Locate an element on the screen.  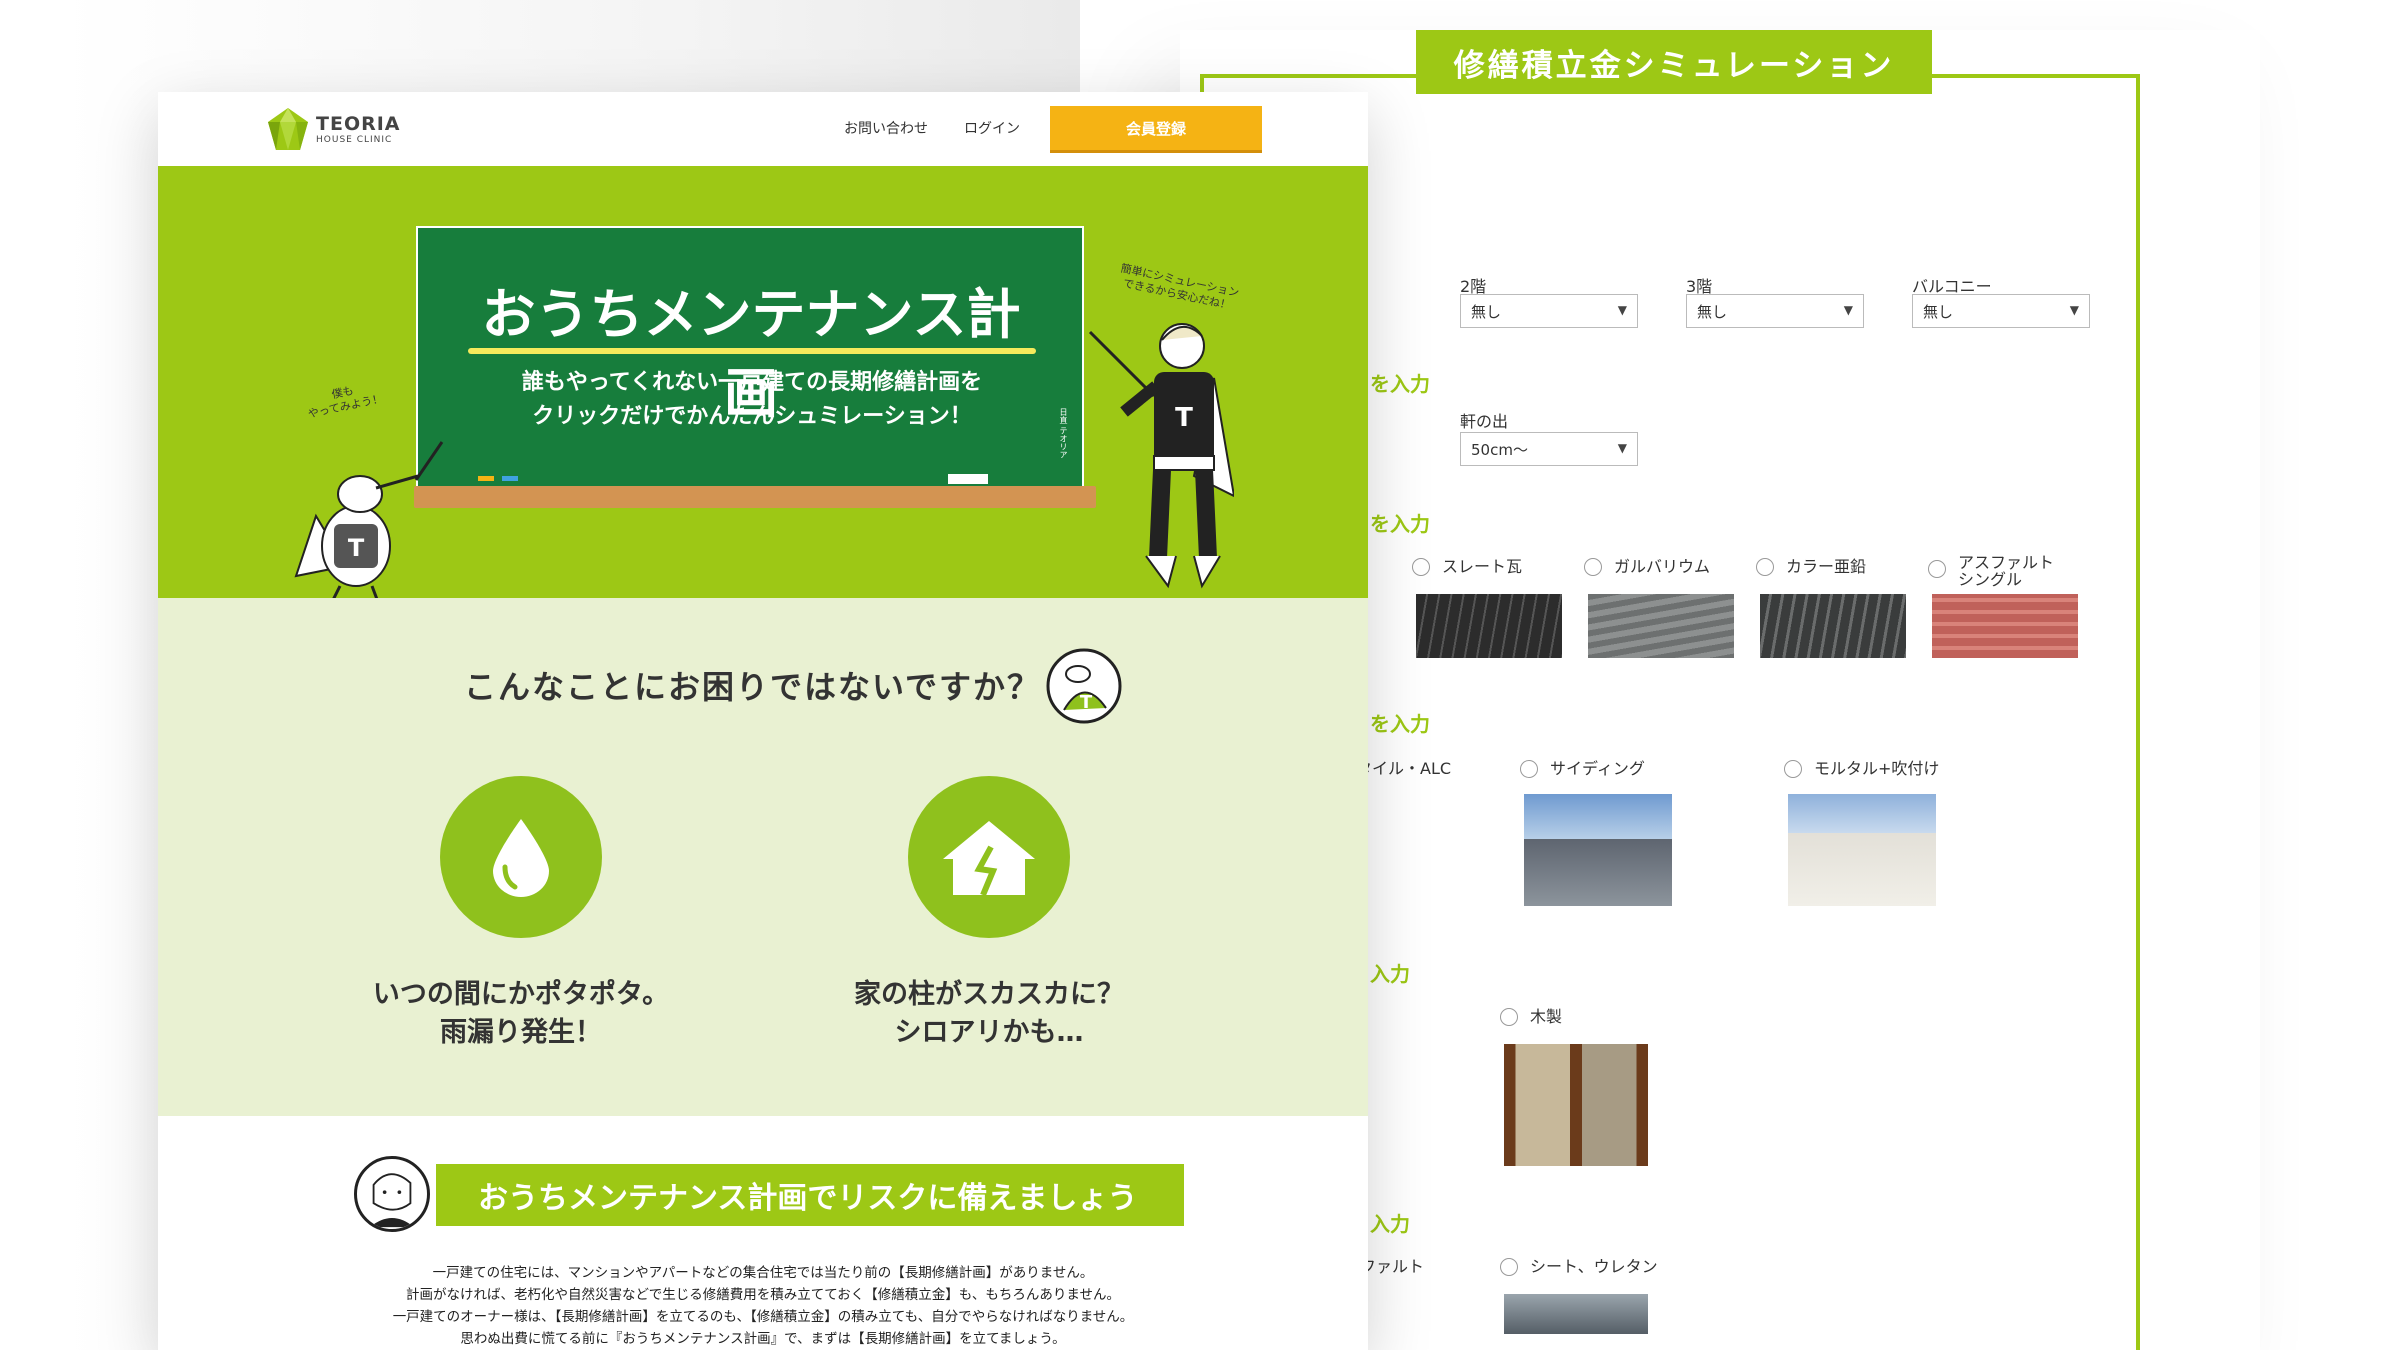
hero-subtitle-line1: 誰もやってくれない一戸建ての長期修繕計画を is located at coordinates (752, 382).